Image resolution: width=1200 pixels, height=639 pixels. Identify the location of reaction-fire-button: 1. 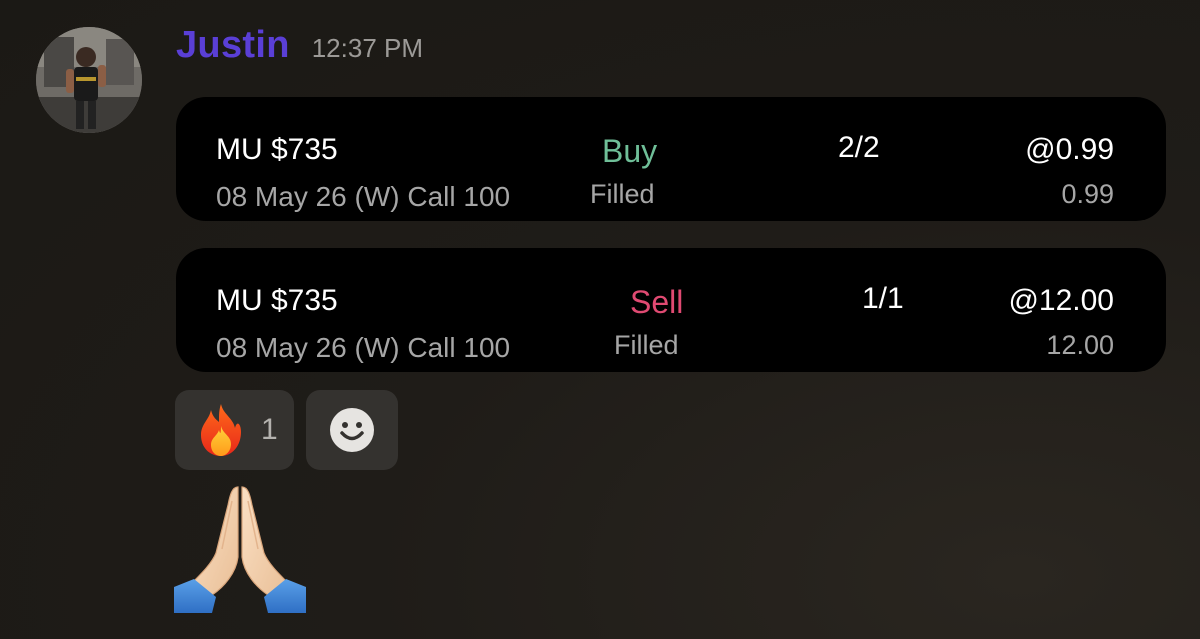
(234, 430).